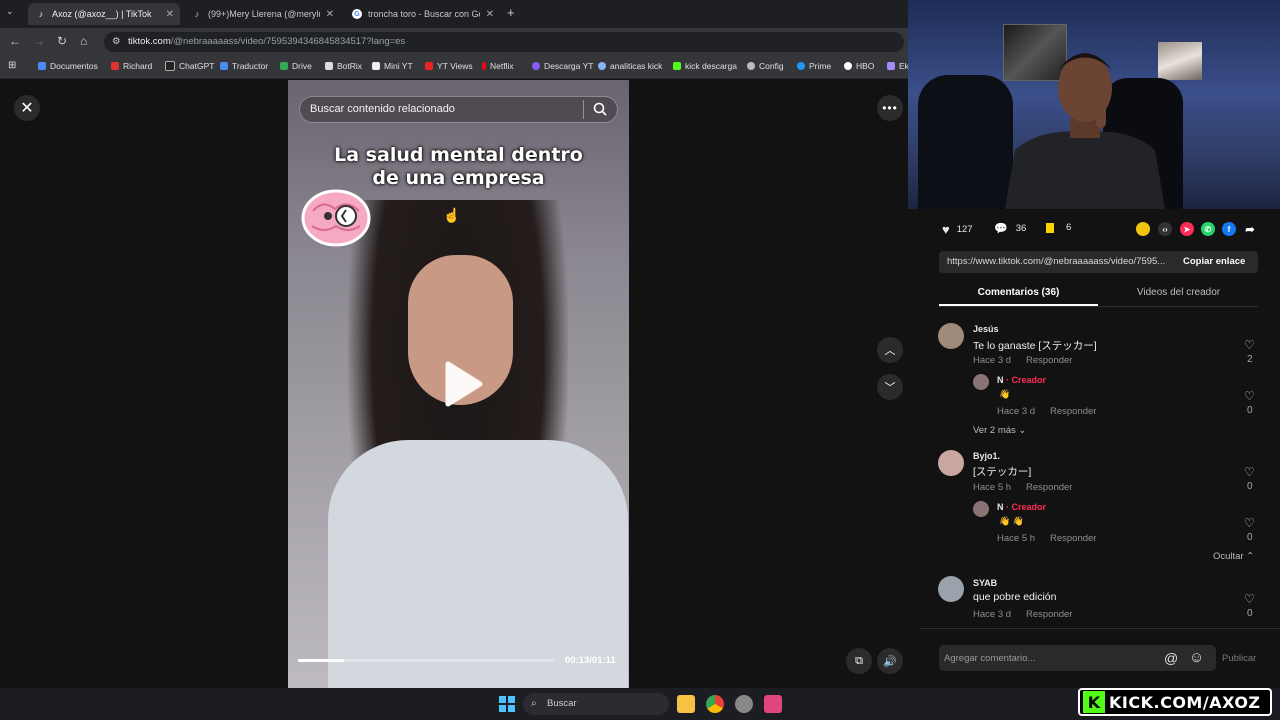  I want to click on hide-replies: Ocultar ⌃, so click(1233, 556).